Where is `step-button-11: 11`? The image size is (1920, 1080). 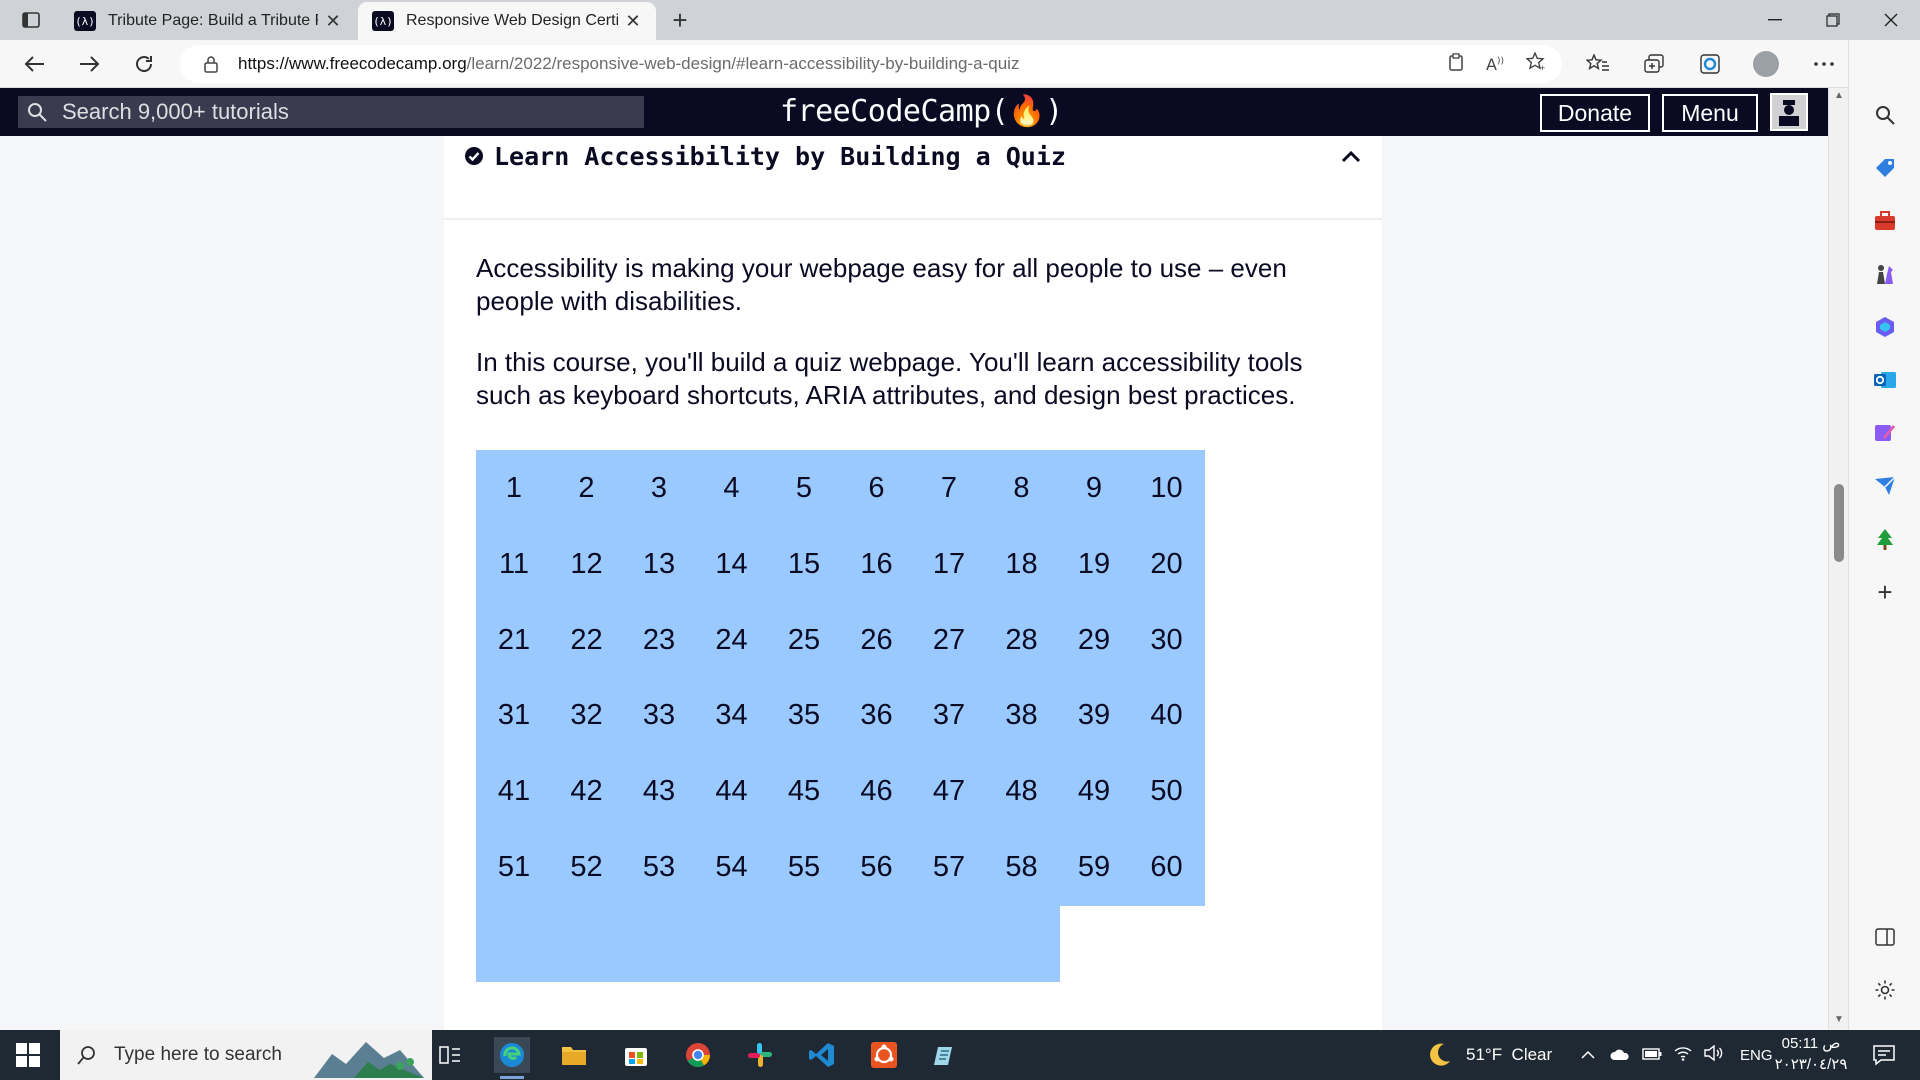 step-button-11: 11 is located at coordinates (514, 564).